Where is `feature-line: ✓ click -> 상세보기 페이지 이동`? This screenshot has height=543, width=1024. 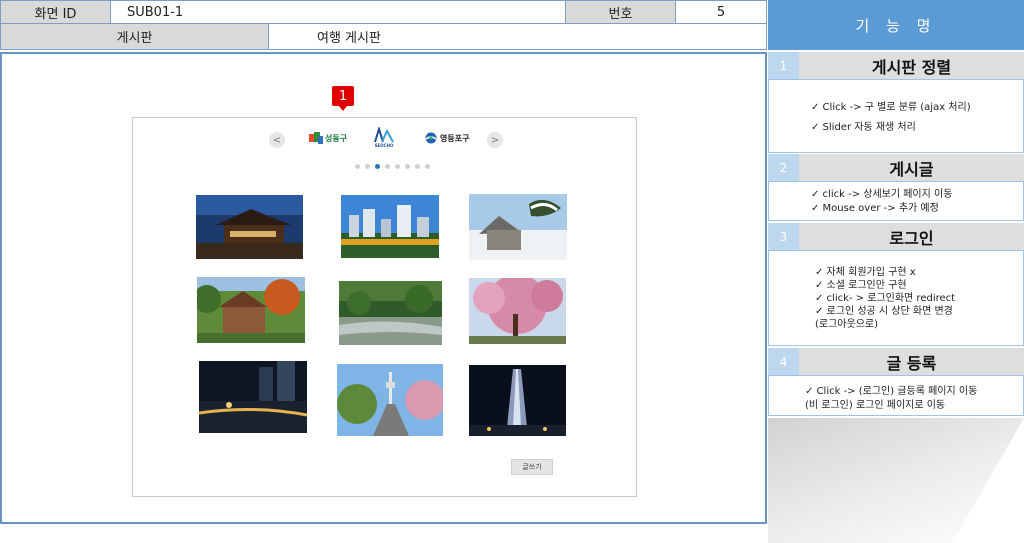
feature-line: ✓ click -> 상세보기 페이지 이동 is located at coordinates (882, 194).